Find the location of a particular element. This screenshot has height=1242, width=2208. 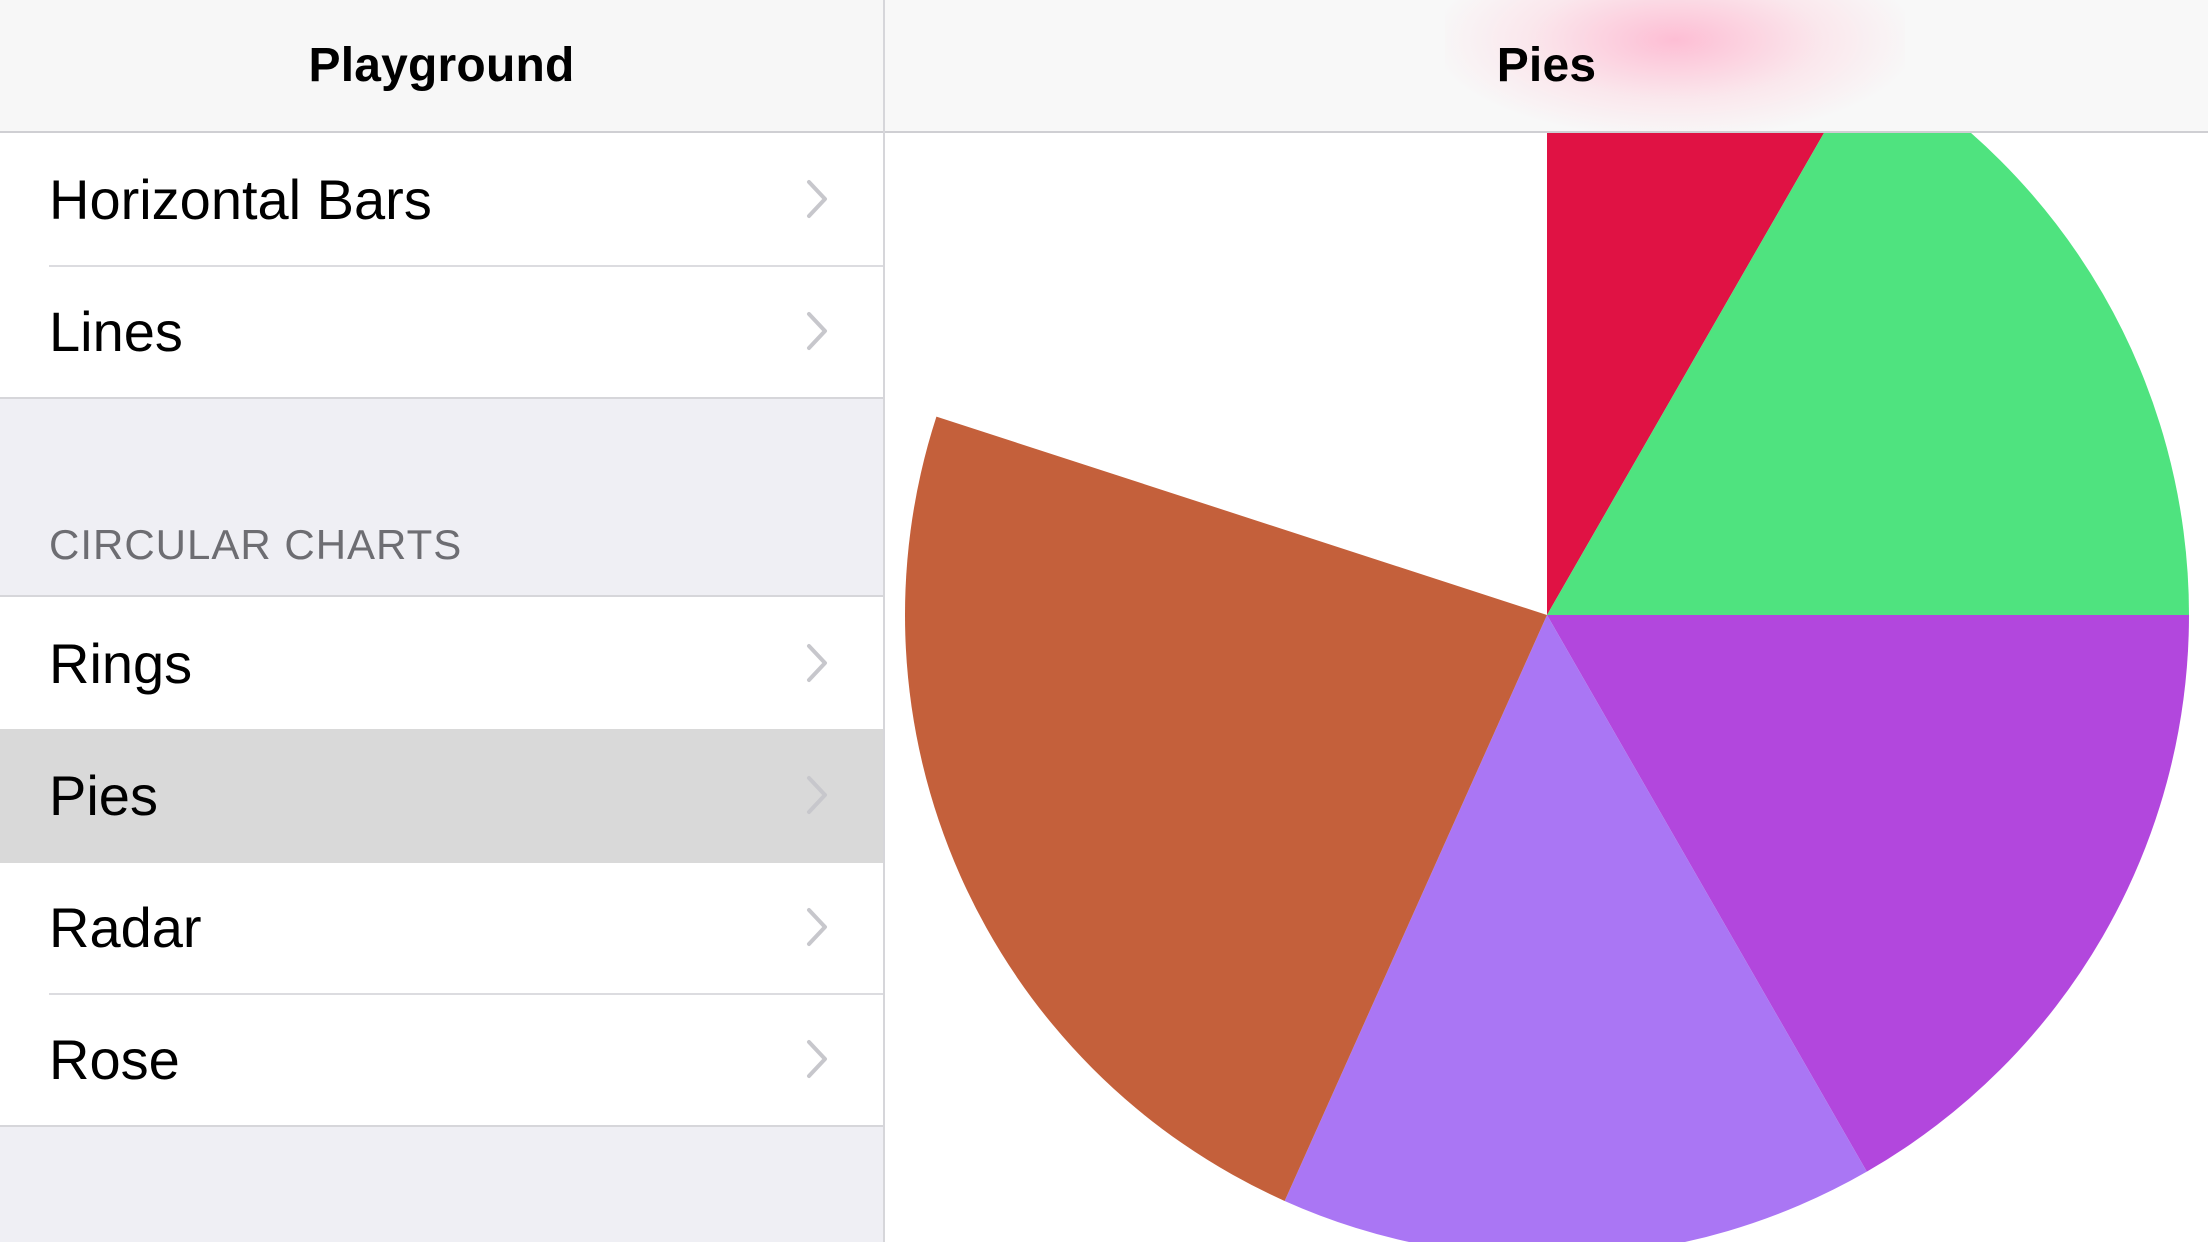

list-group: Horizontal Bars Lines is located at coordinates (441, 266).